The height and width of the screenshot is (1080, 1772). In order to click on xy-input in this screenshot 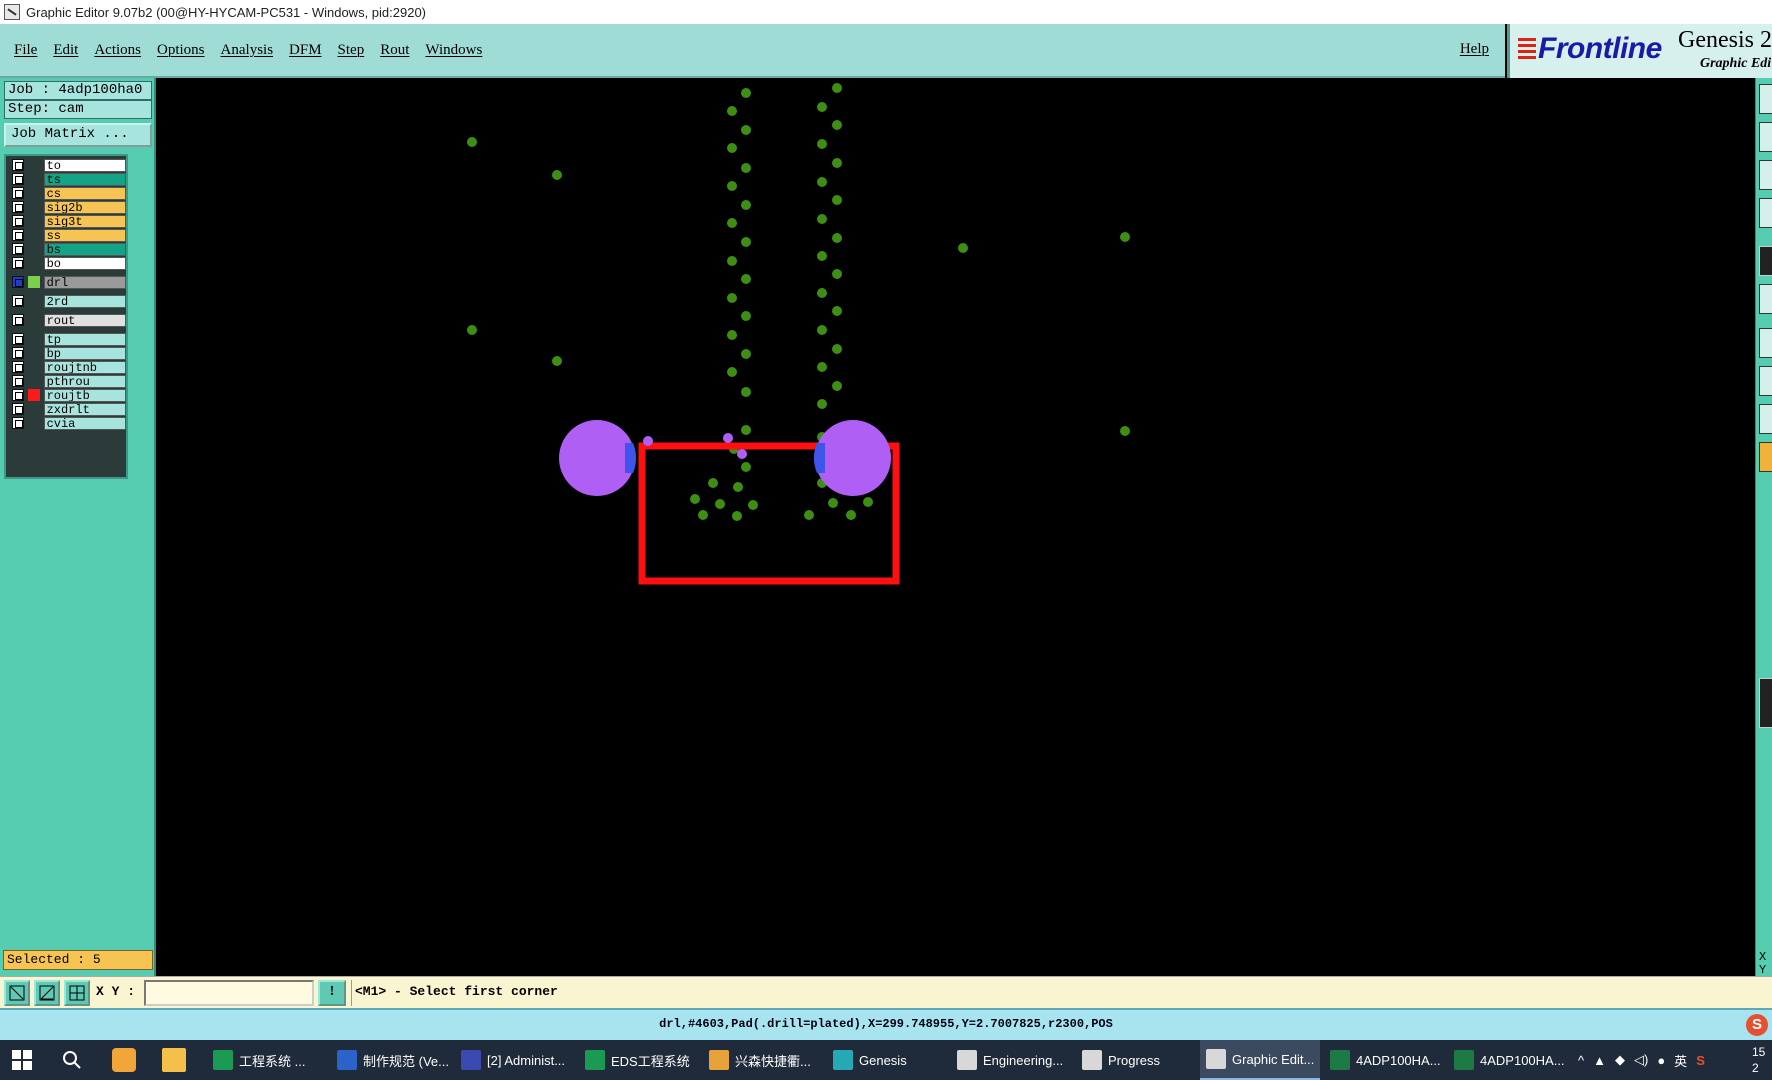, I will do `click(229, 993)`.